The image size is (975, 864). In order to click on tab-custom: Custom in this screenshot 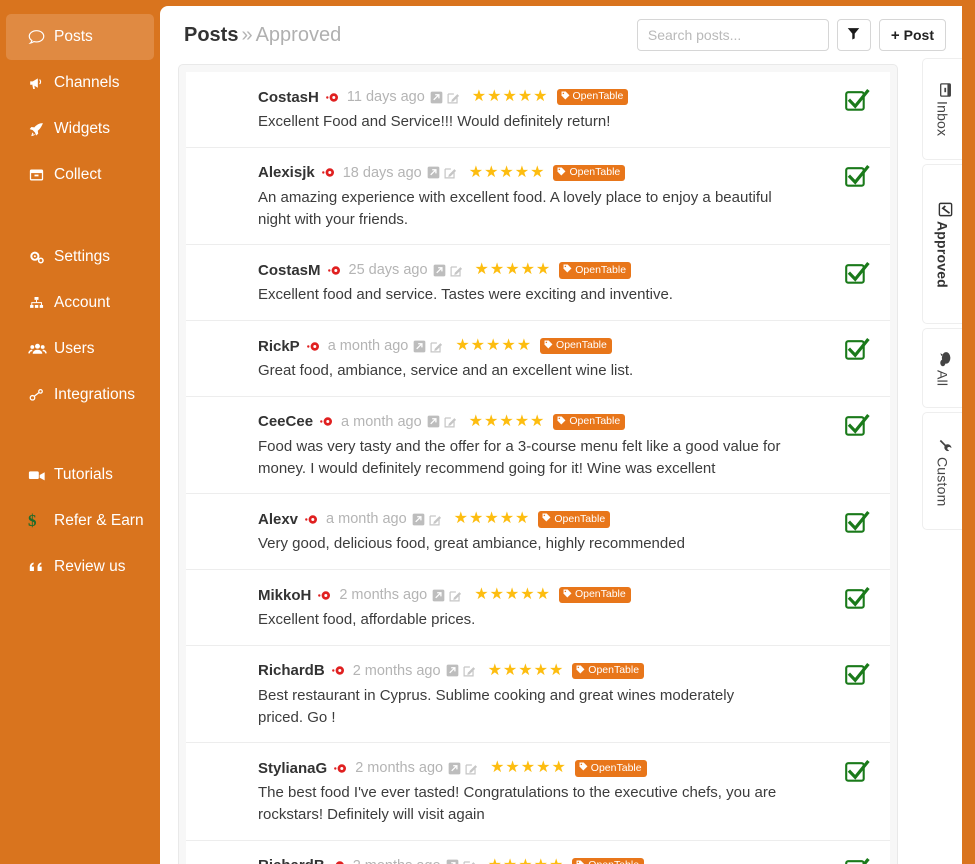, I will do `click(942, 471)`.